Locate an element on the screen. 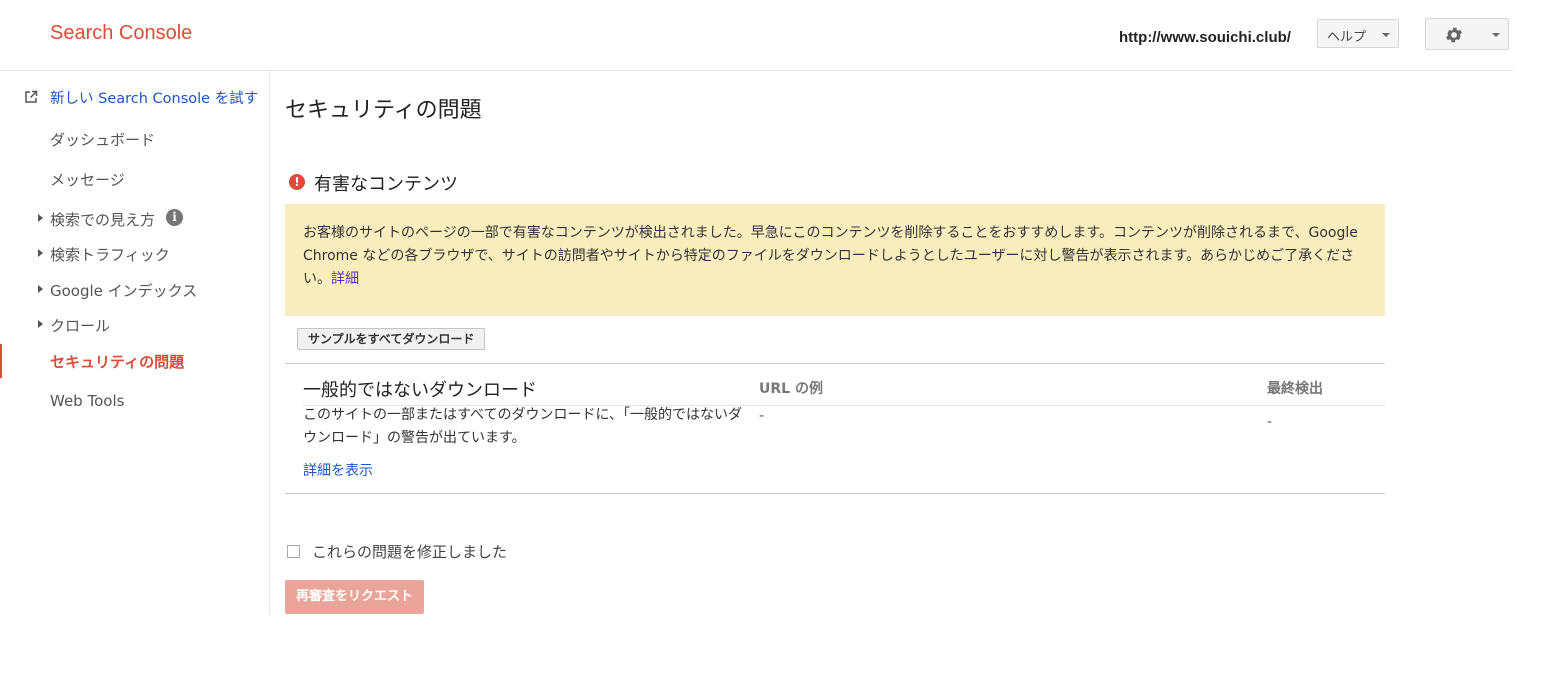 The height and width of the screenshot is (674, 1552). sidebar-item-crawl: クロール is located at coordinates (80, 325).